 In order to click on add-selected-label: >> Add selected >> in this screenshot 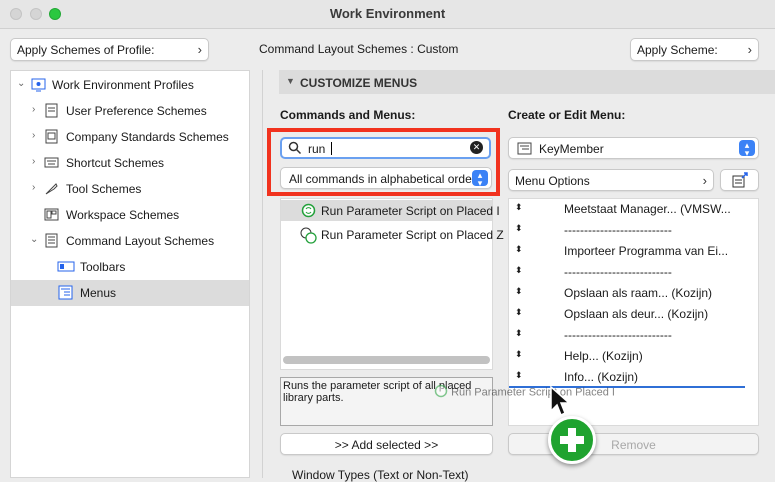, I will do `click(386, 445)`.